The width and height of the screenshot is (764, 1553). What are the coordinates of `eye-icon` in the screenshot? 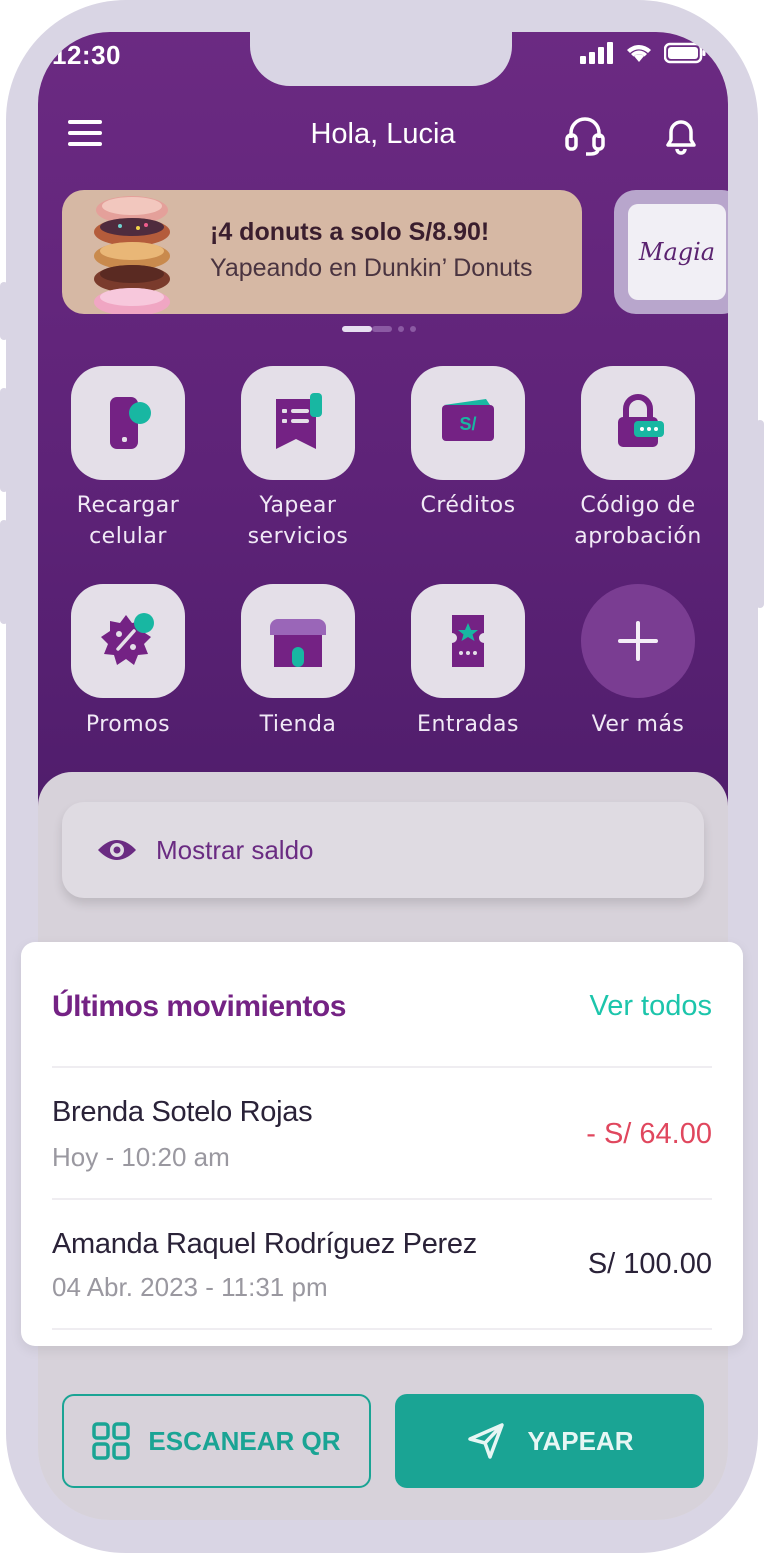 It's located at (117, 850).